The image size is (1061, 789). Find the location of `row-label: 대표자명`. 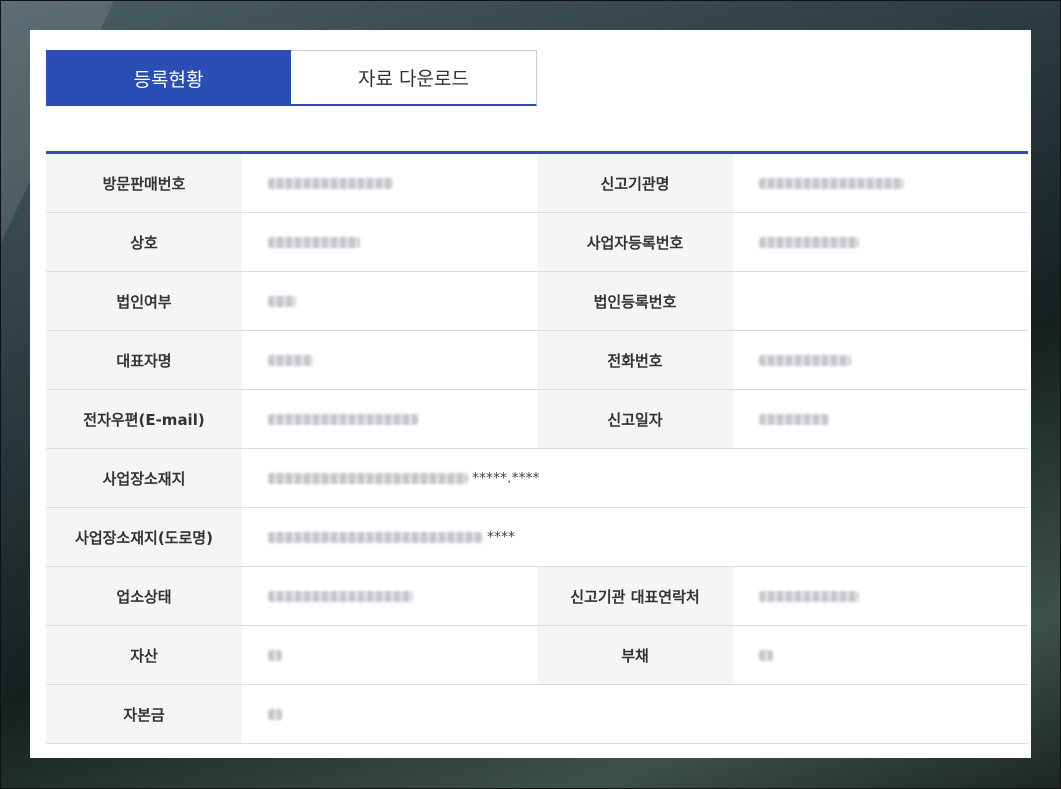

row-label: 대표자명 is located at coordinates (144, 360).